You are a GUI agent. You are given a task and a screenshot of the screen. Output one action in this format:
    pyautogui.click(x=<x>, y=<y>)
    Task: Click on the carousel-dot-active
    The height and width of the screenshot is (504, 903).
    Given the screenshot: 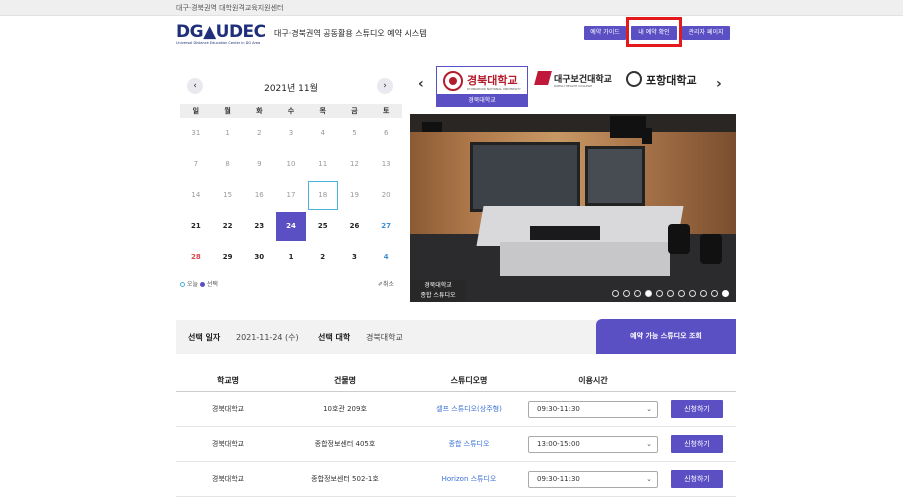 What is the action you would take?
    pyautogui.click(x=648, y=293)
    